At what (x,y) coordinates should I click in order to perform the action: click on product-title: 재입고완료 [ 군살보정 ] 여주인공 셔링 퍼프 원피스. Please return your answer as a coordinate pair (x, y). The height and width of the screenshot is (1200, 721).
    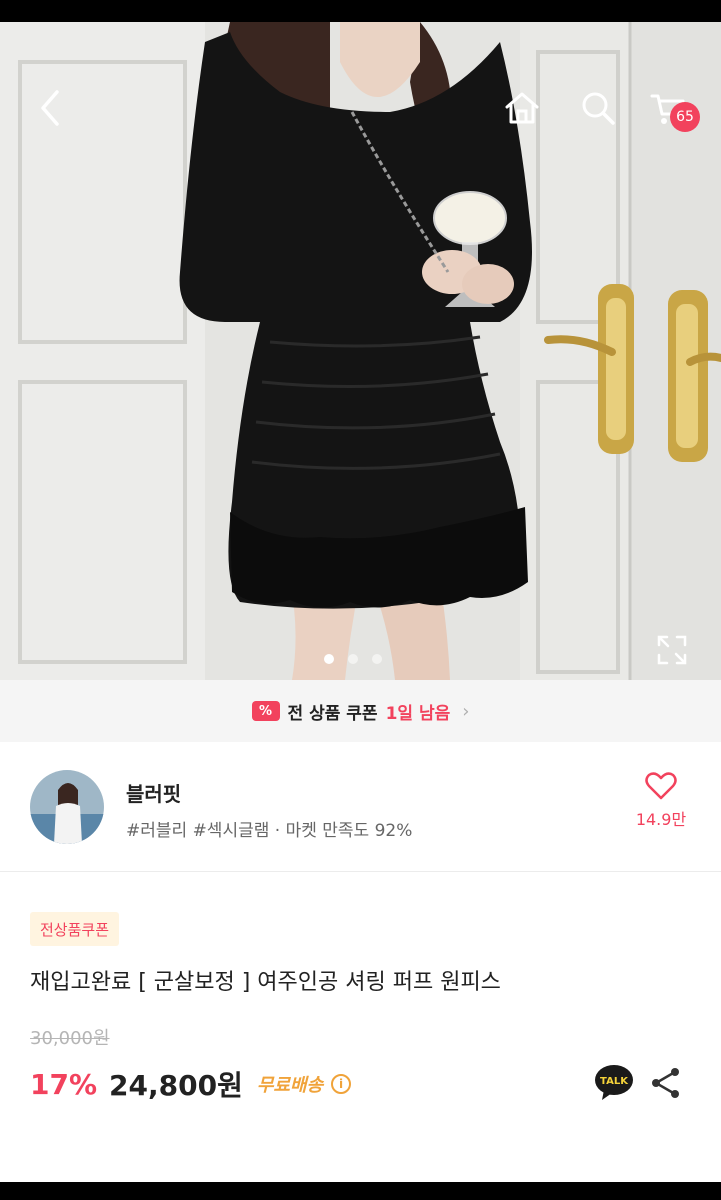
    Looking at the image, I should click on (265, 982).